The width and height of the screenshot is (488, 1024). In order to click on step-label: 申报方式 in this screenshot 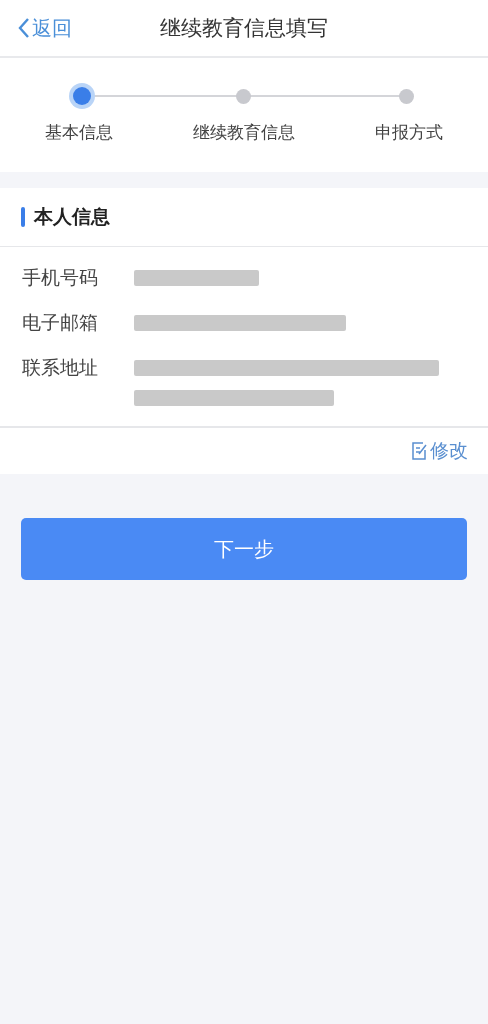, I will do `click(409, 132)`.